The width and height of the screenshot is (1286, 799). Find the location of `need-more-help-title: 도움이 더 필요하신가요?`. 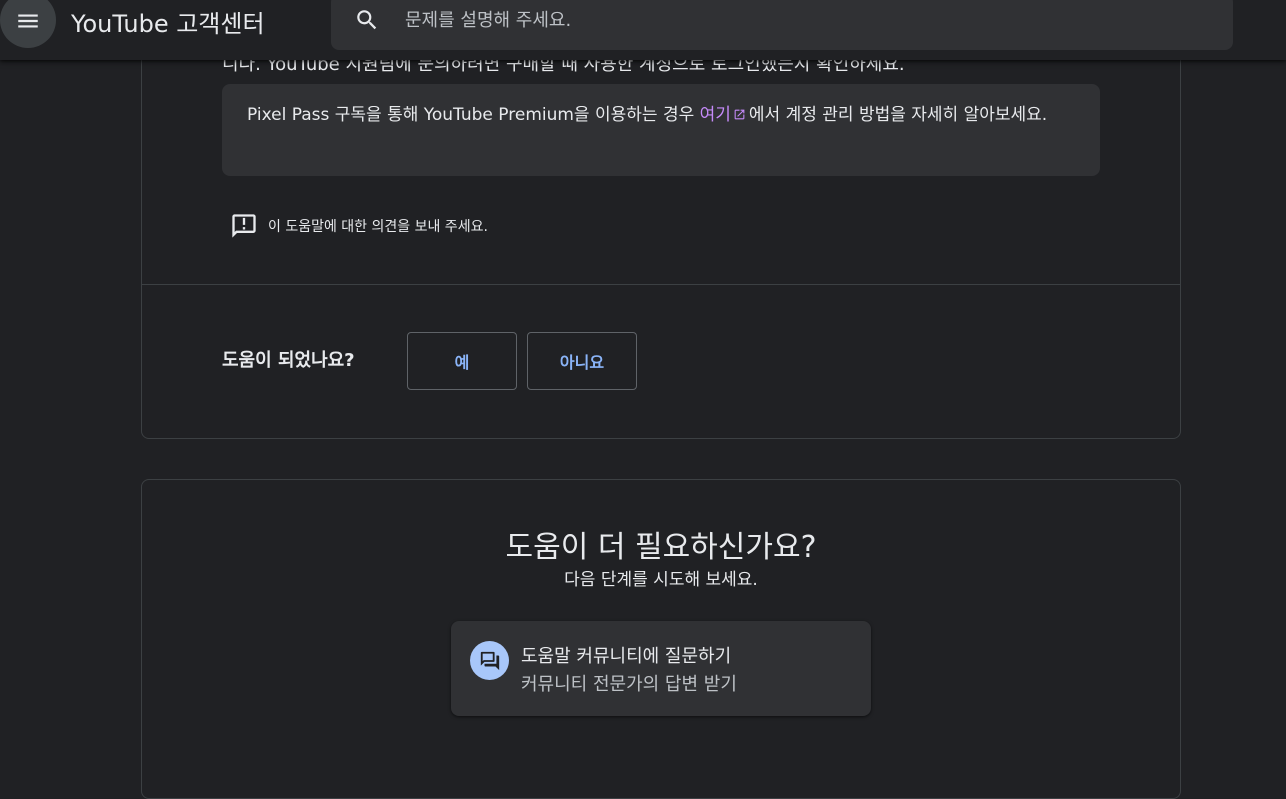

need-more-help-title: 도움이 더 필요하신가요? is located at coordinates (661, 547).